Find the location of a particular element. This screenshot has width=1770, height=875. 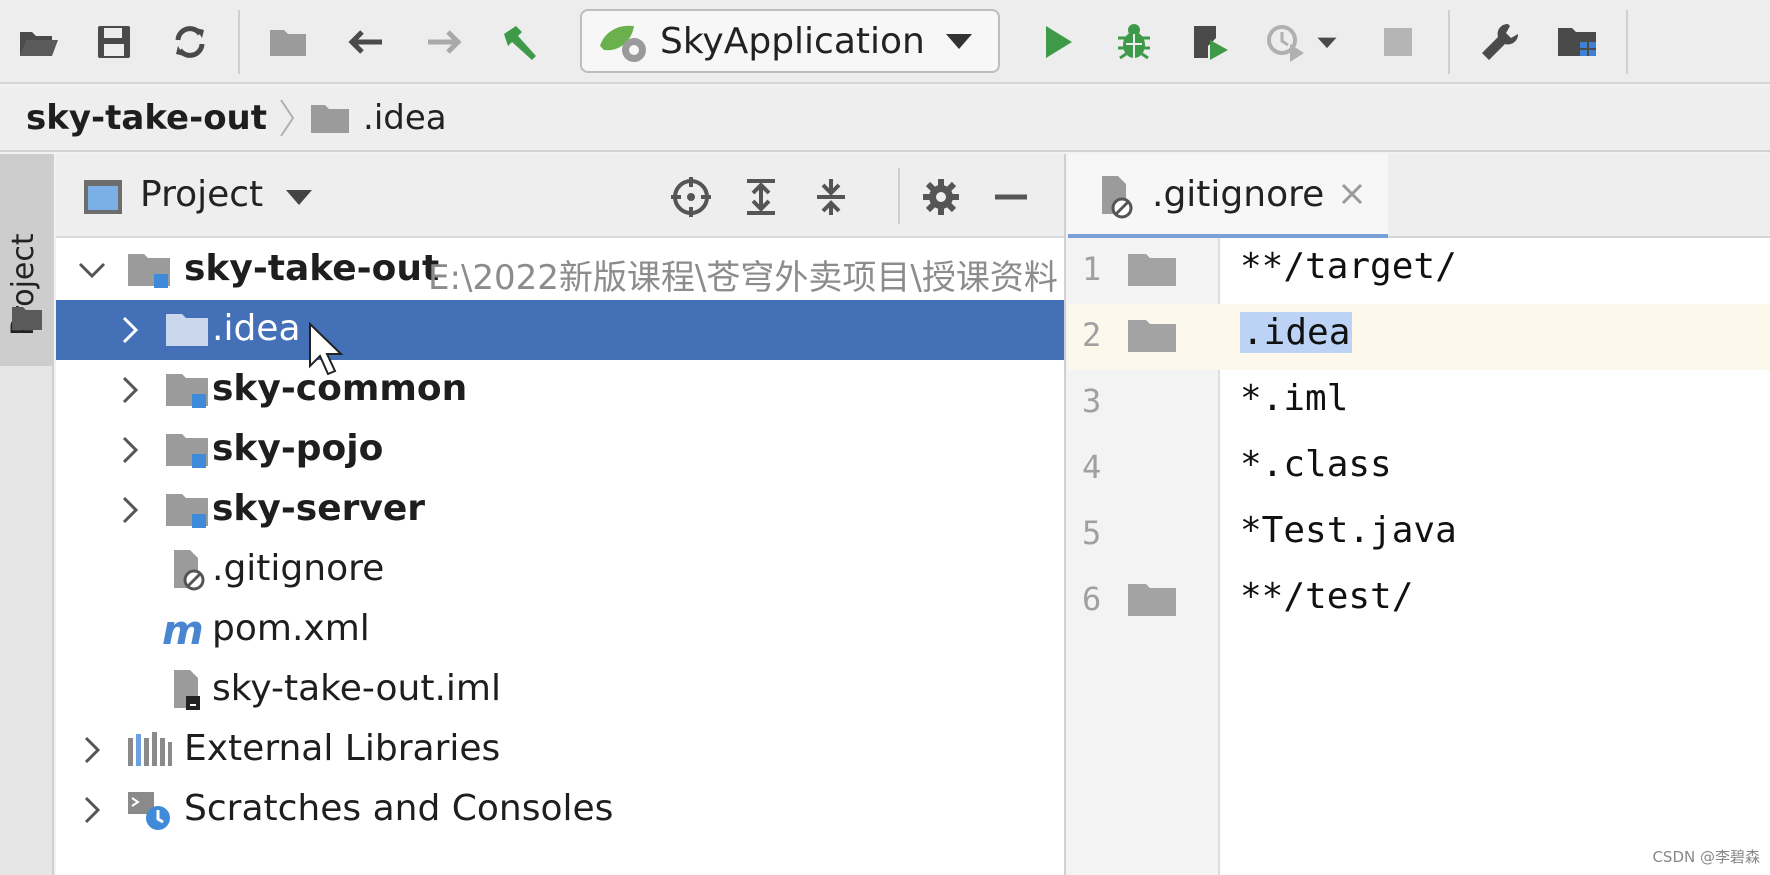

svg-text: m is located at coordinates (183, 630).